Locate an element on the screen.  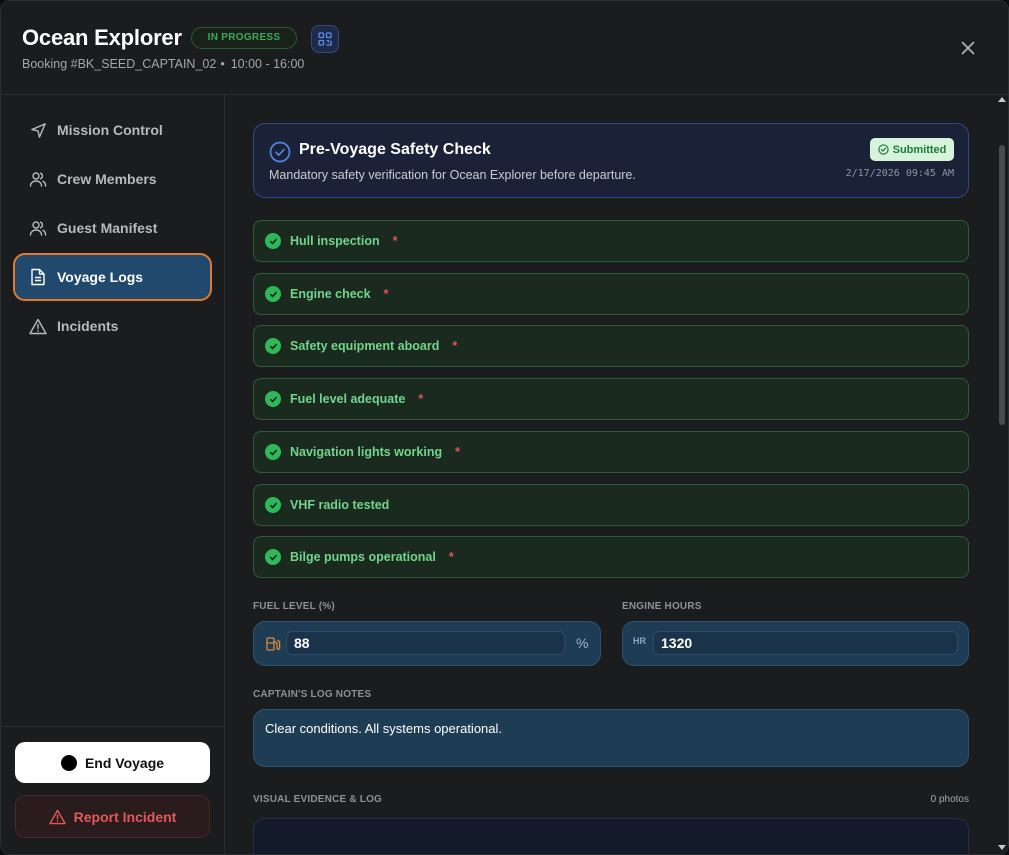
submitted-badge: Submitted is located at coordinates (912, 149).